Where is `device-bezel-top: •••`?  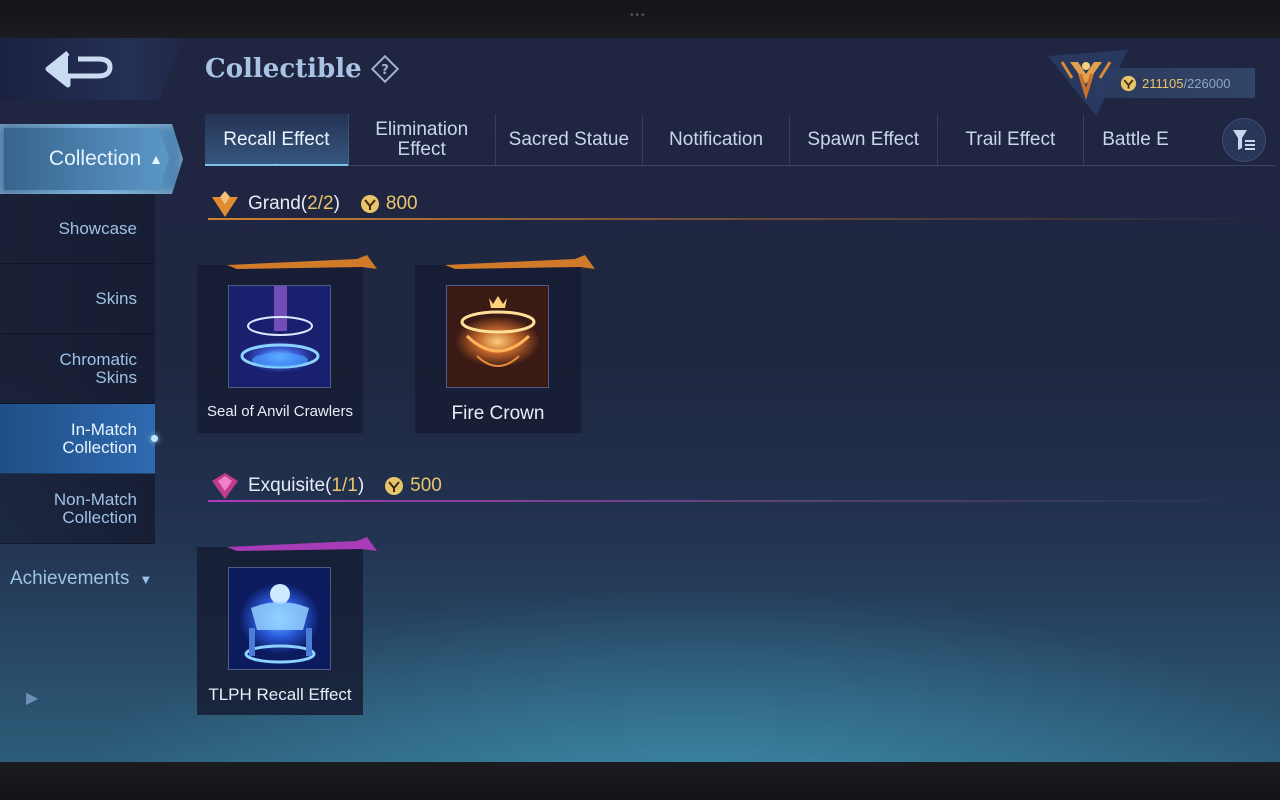
device-bezel-top: ••• is located at coordinates (640, 19).